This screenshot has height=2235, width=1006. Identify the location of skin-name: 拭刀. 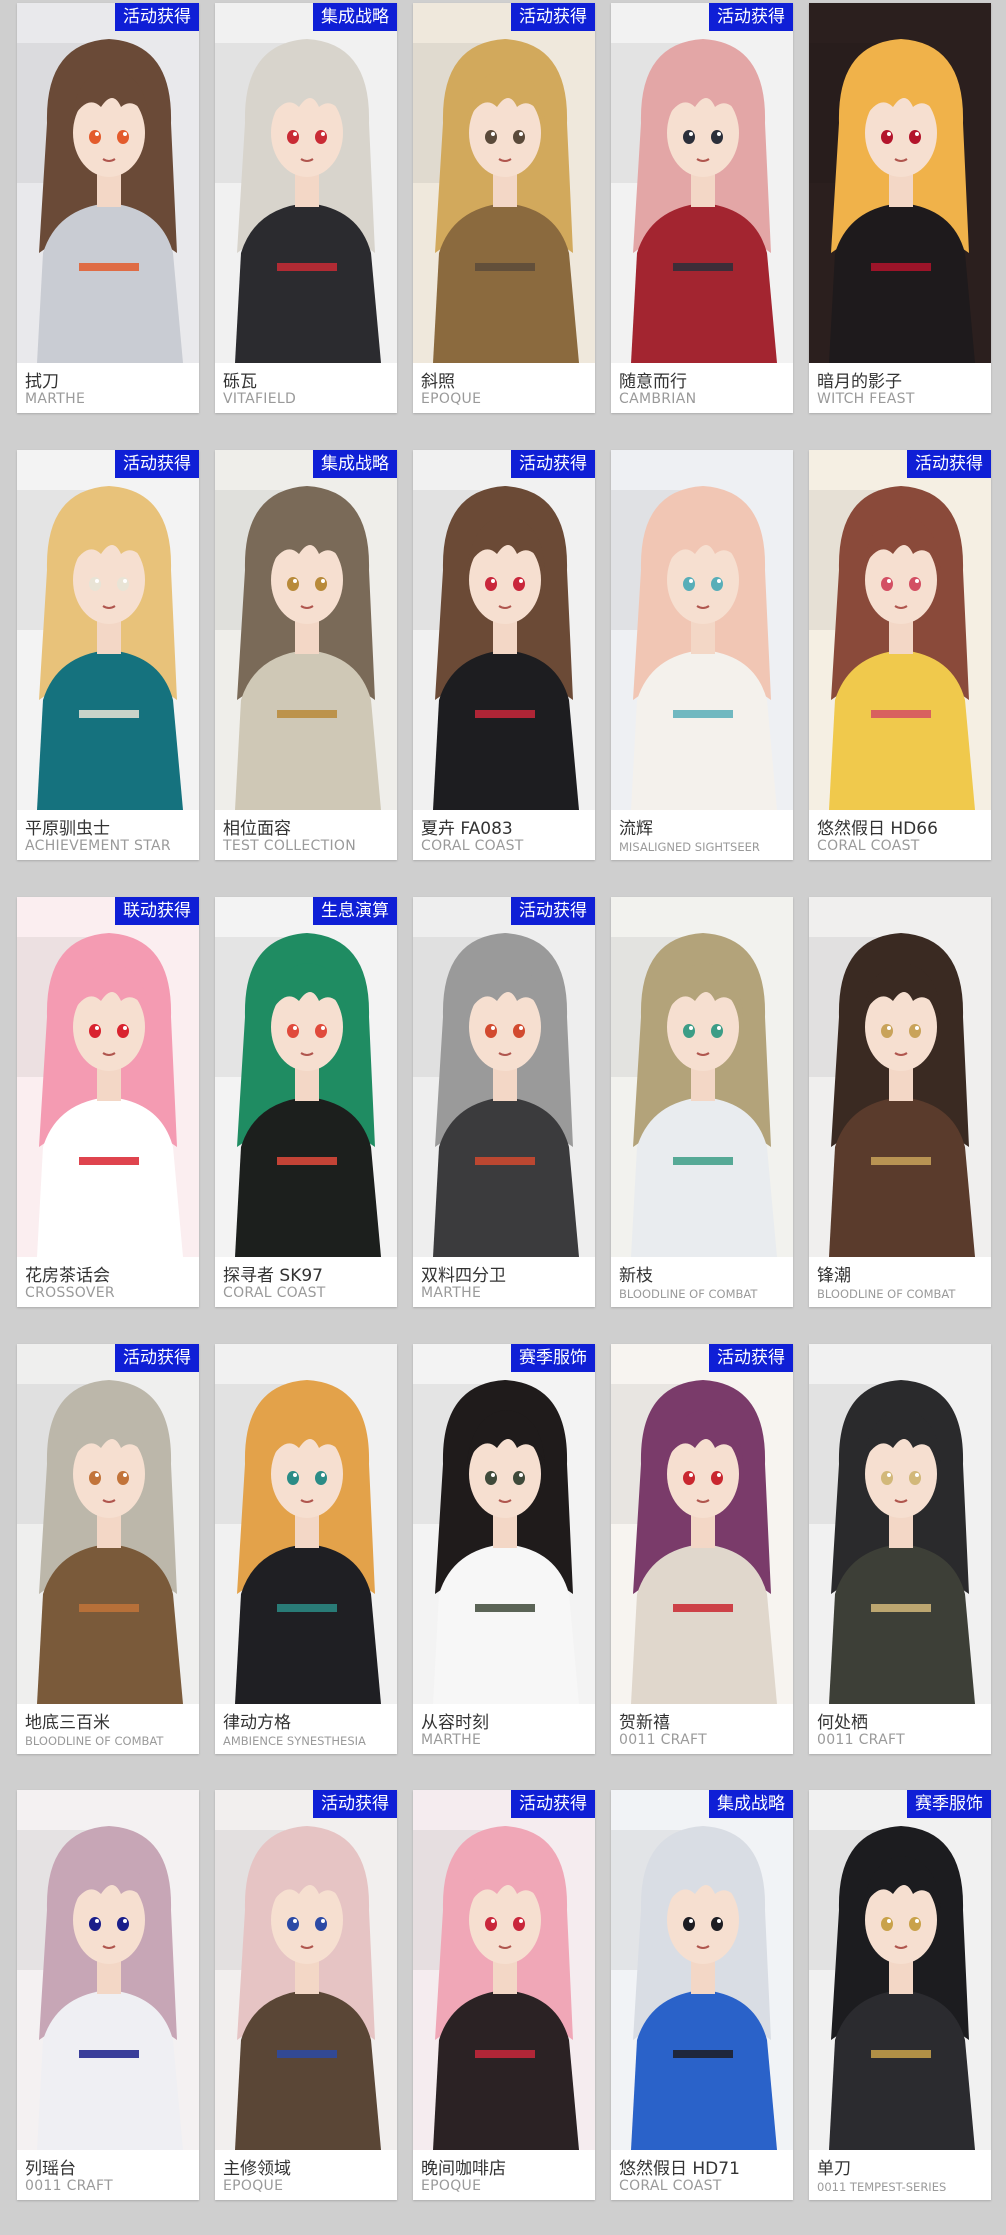
(42, 382).